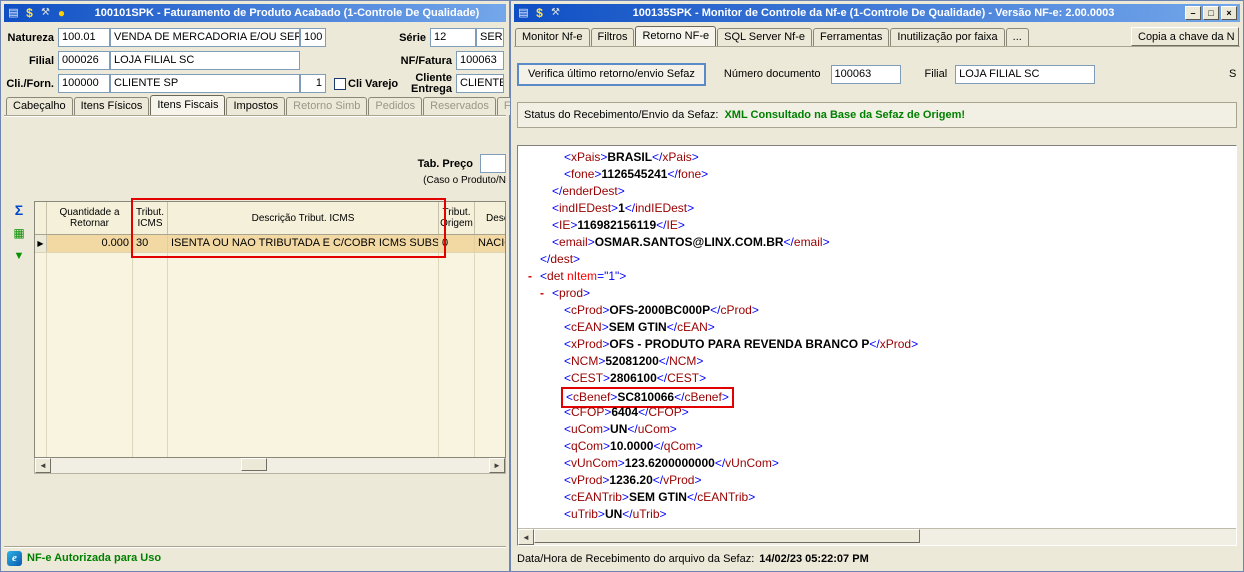  Describe the element at coordinates (588, 191) in the screenshot. I see `xml-line-enderDest: </enderDest>` at that location.